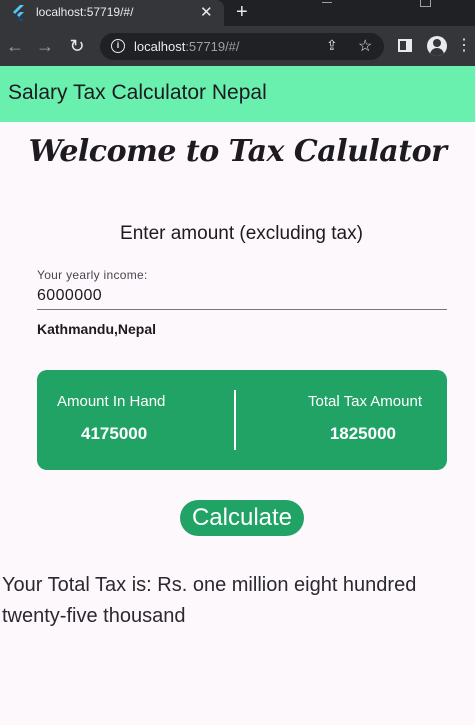  I want to click on browser-tabbar: localhost:57719/#/ ✕ +, so click(237, 13).